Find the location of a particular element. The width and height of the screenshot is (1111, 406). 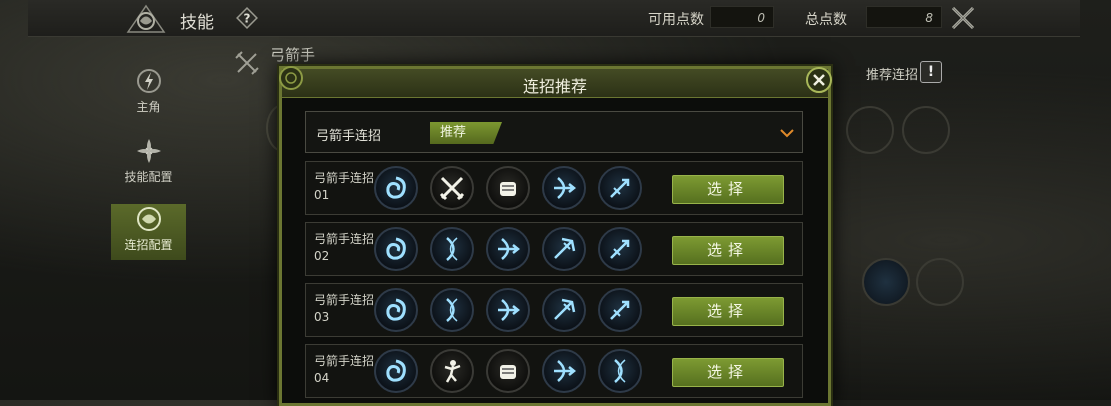

crossbow-icon is located at coordinates (247, 63).